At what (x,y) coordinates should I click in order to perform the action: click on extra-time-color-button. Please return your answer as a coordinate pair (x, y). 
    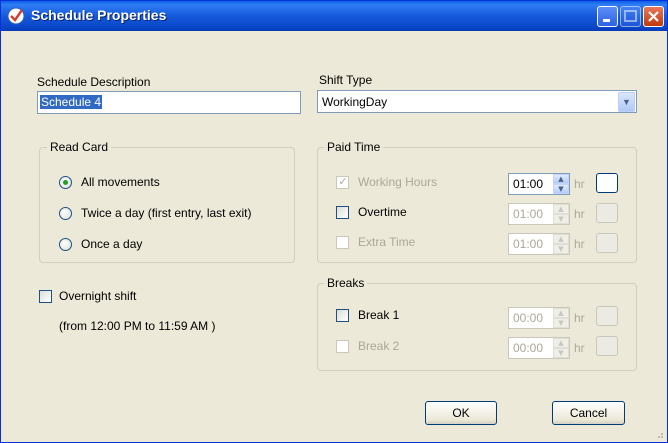
    Looking at the image, I should click on (607, 243).